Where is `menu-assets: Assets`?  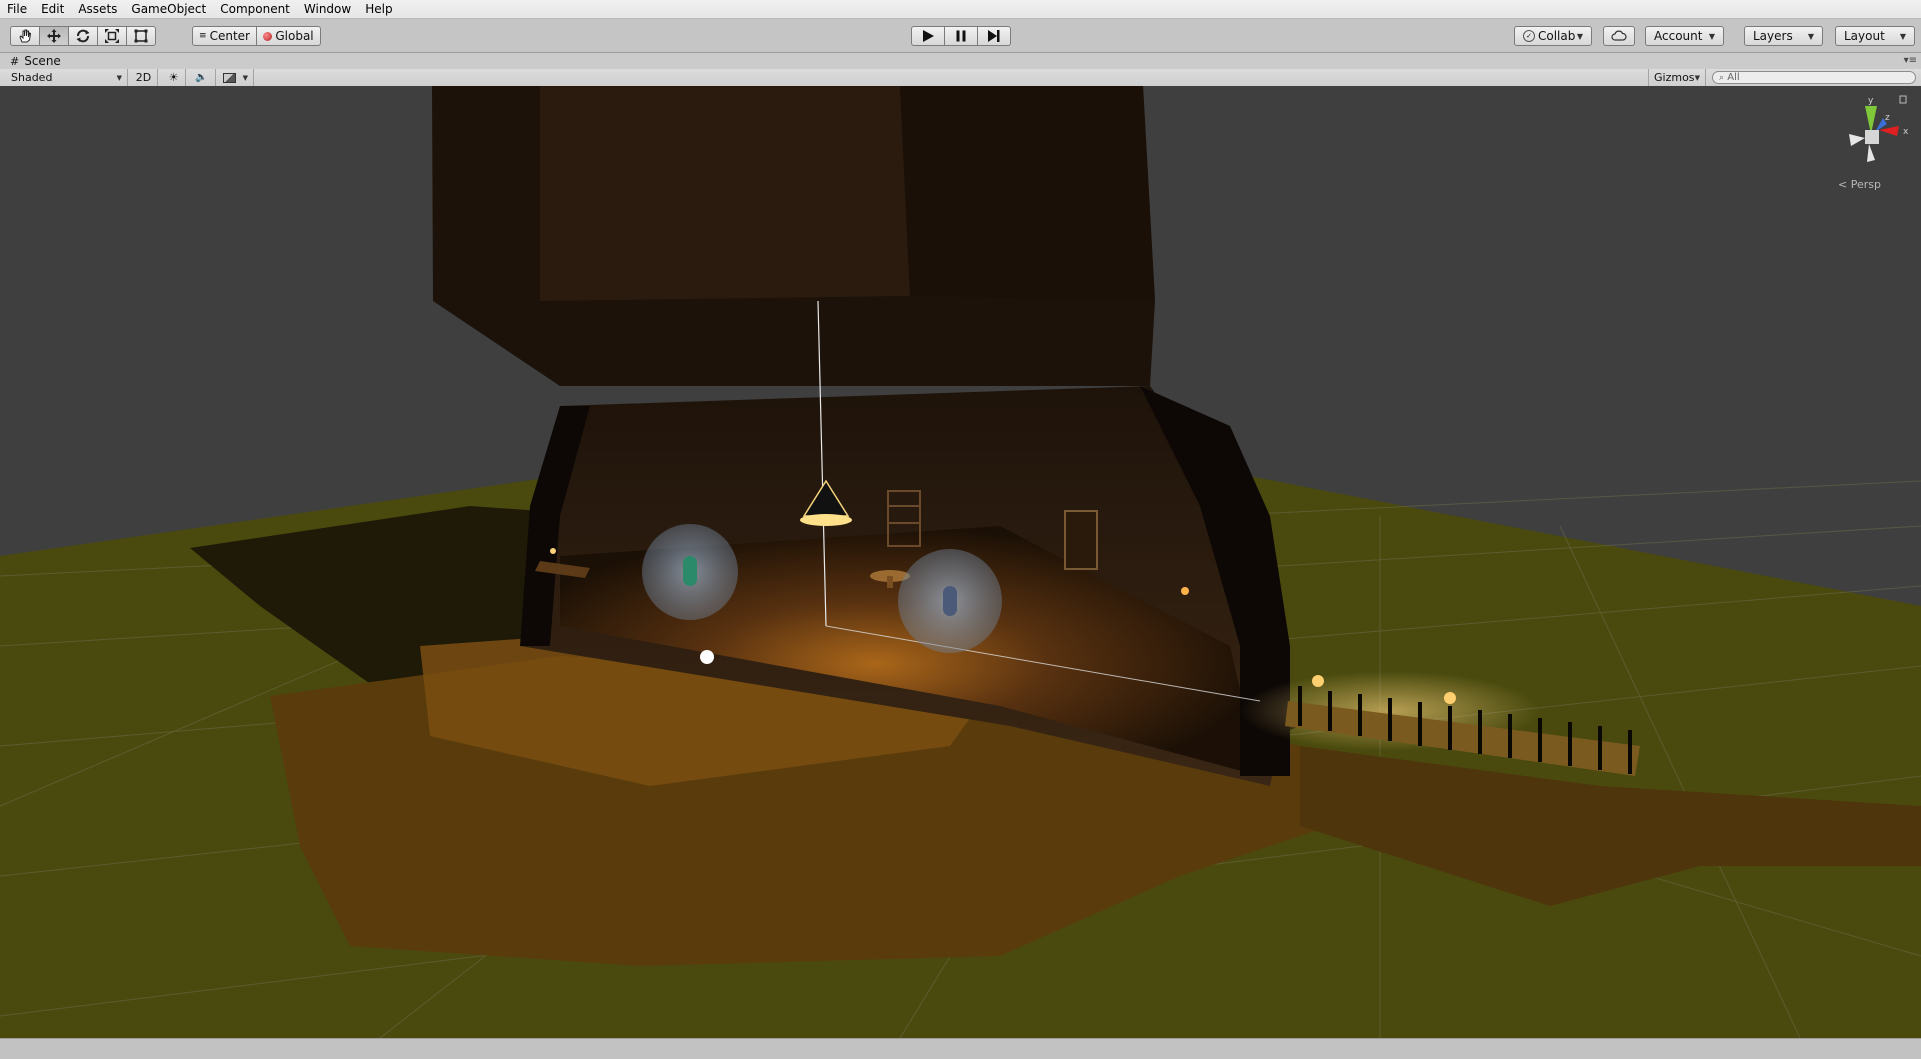
menu-assets: Assets is located at coordinates (97, 9).